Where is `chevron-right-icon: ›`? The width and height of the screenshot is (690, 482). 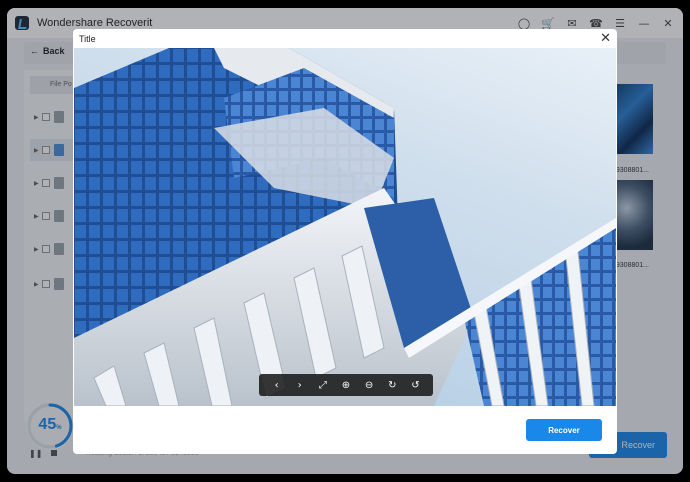
chevron-right-icon: › is located at coordinates (300, 385).